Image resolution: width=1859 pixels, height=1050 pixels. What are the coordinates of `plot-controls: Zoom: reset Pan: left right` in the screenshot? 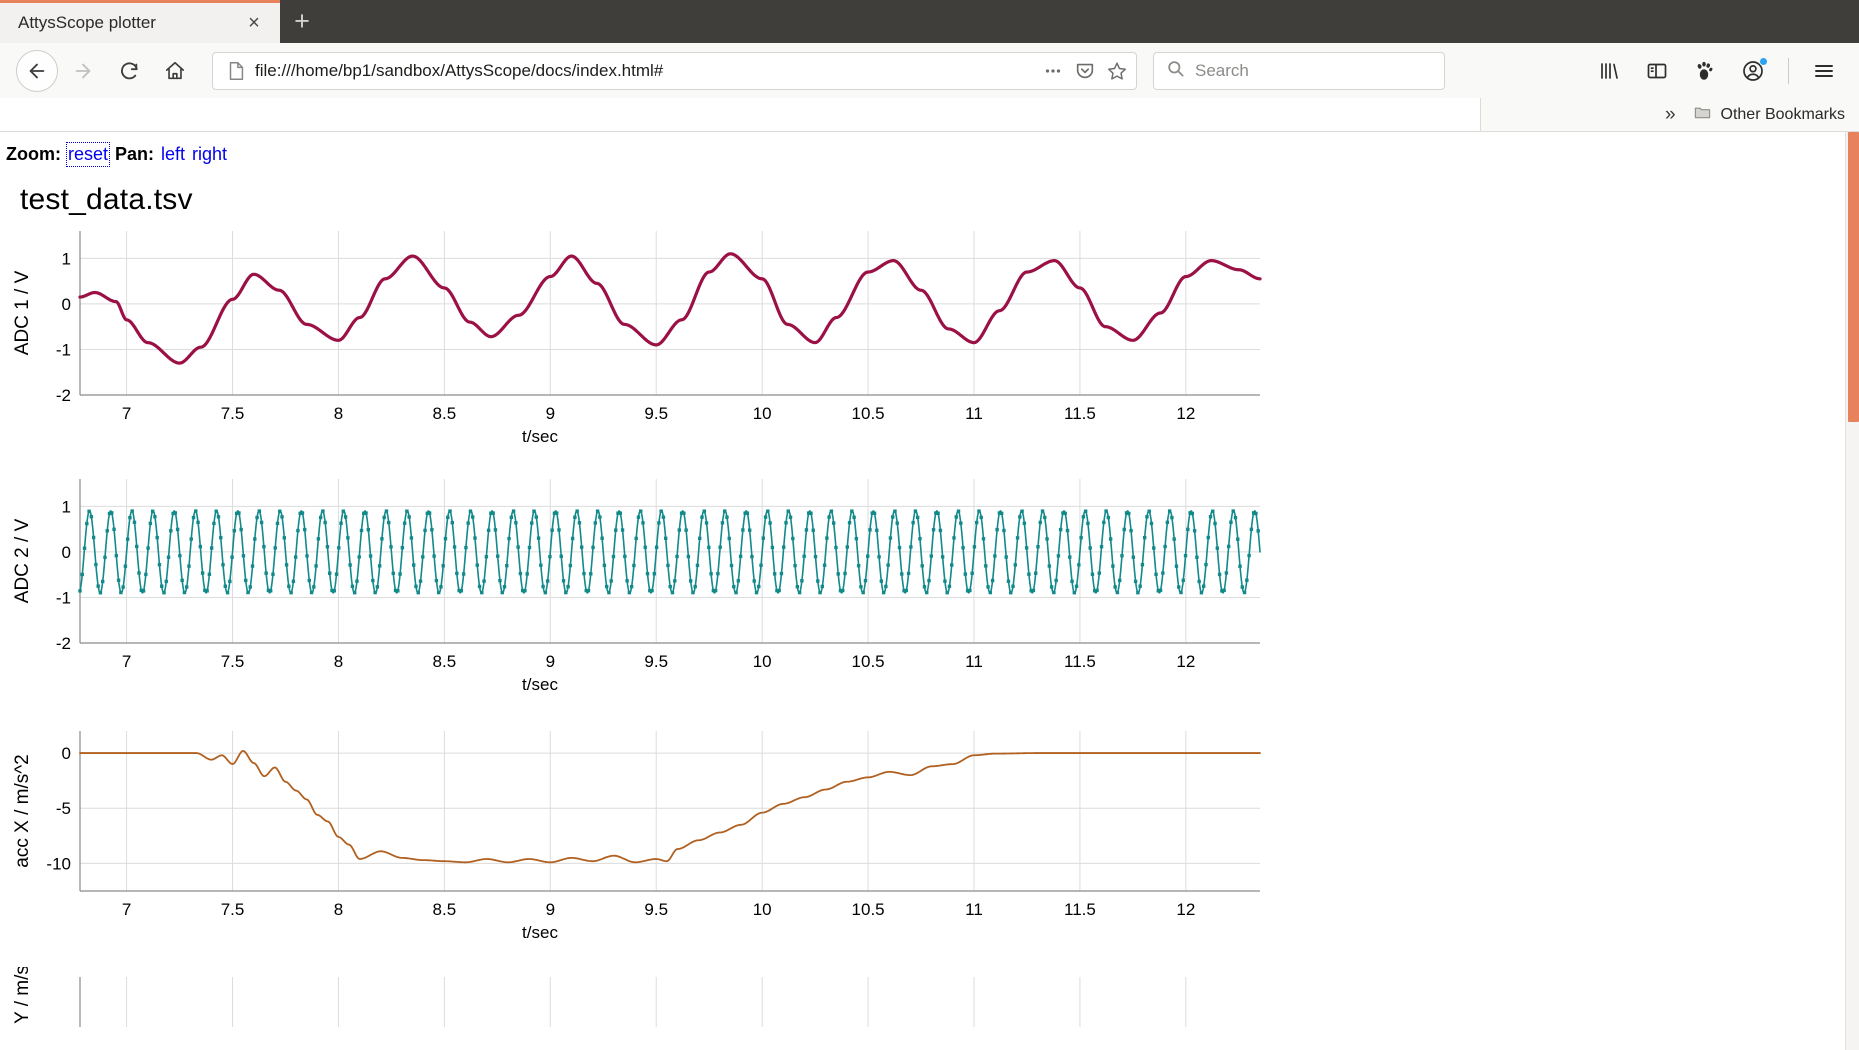 It's located at (929, 149).